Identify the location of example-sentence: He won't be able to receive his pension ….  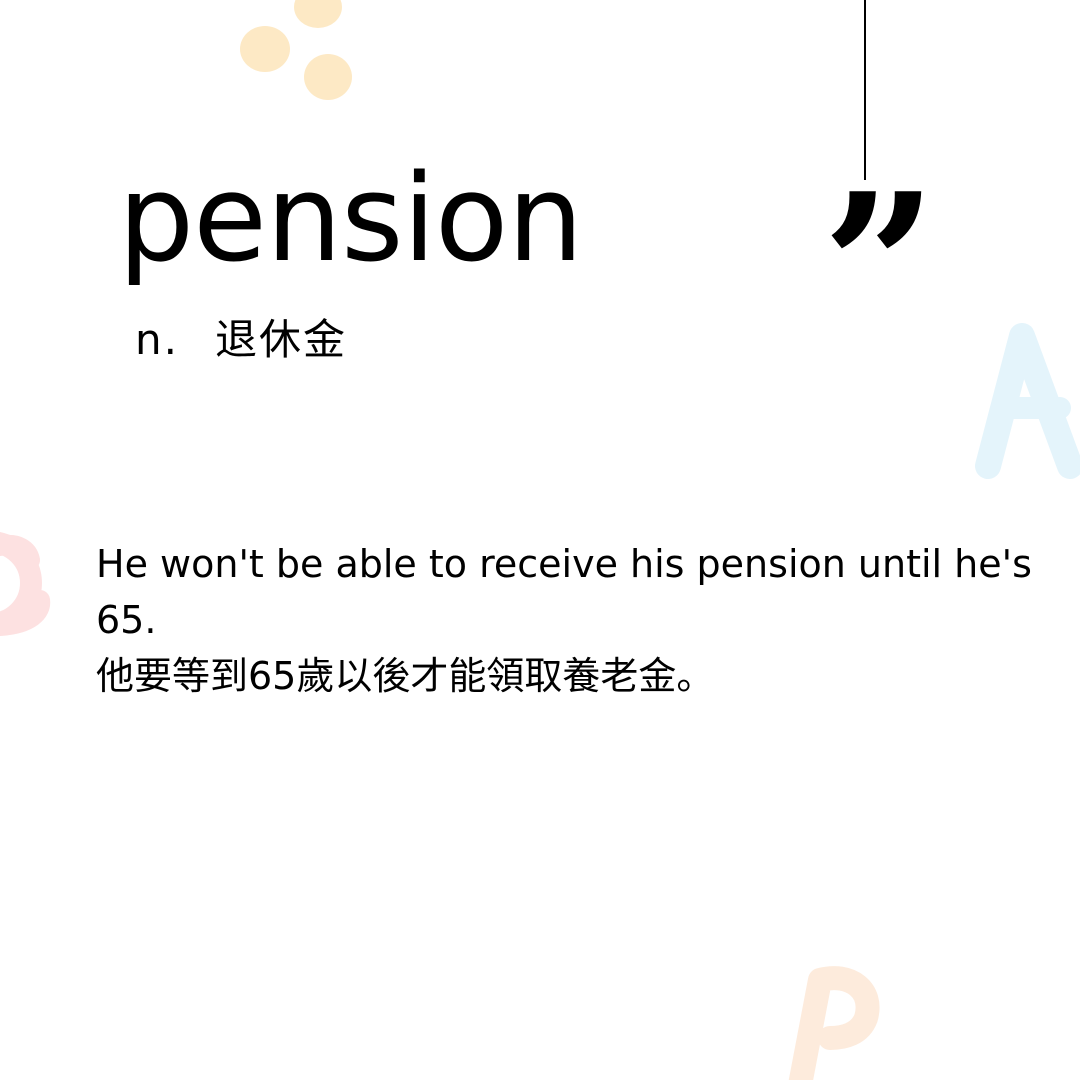
(566, 620).